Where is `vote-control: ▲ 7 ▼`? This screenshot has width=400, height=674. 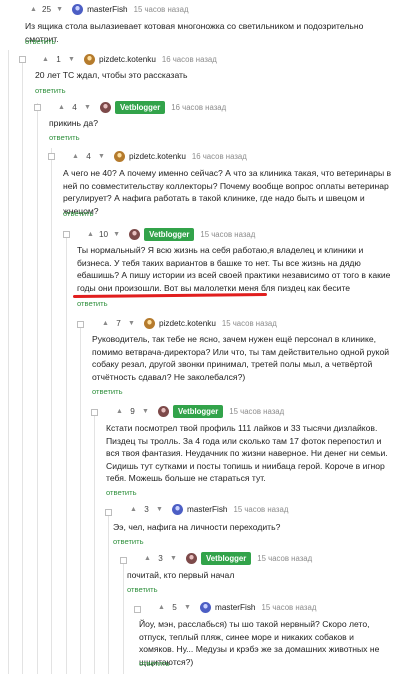 vote-control: ▲ 7 ▼ is located at coordinates (118, 323).